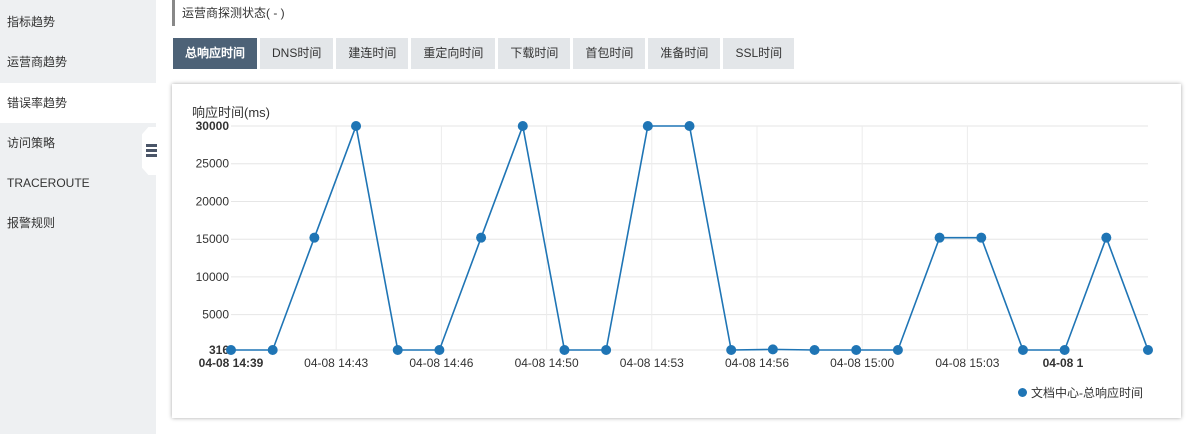 This screenshot has height=434, width=1189. What do you see at coordinates (215, 53) in the screenshot?
I see `tab: 总响应时间` at bounding box center [215, 53].